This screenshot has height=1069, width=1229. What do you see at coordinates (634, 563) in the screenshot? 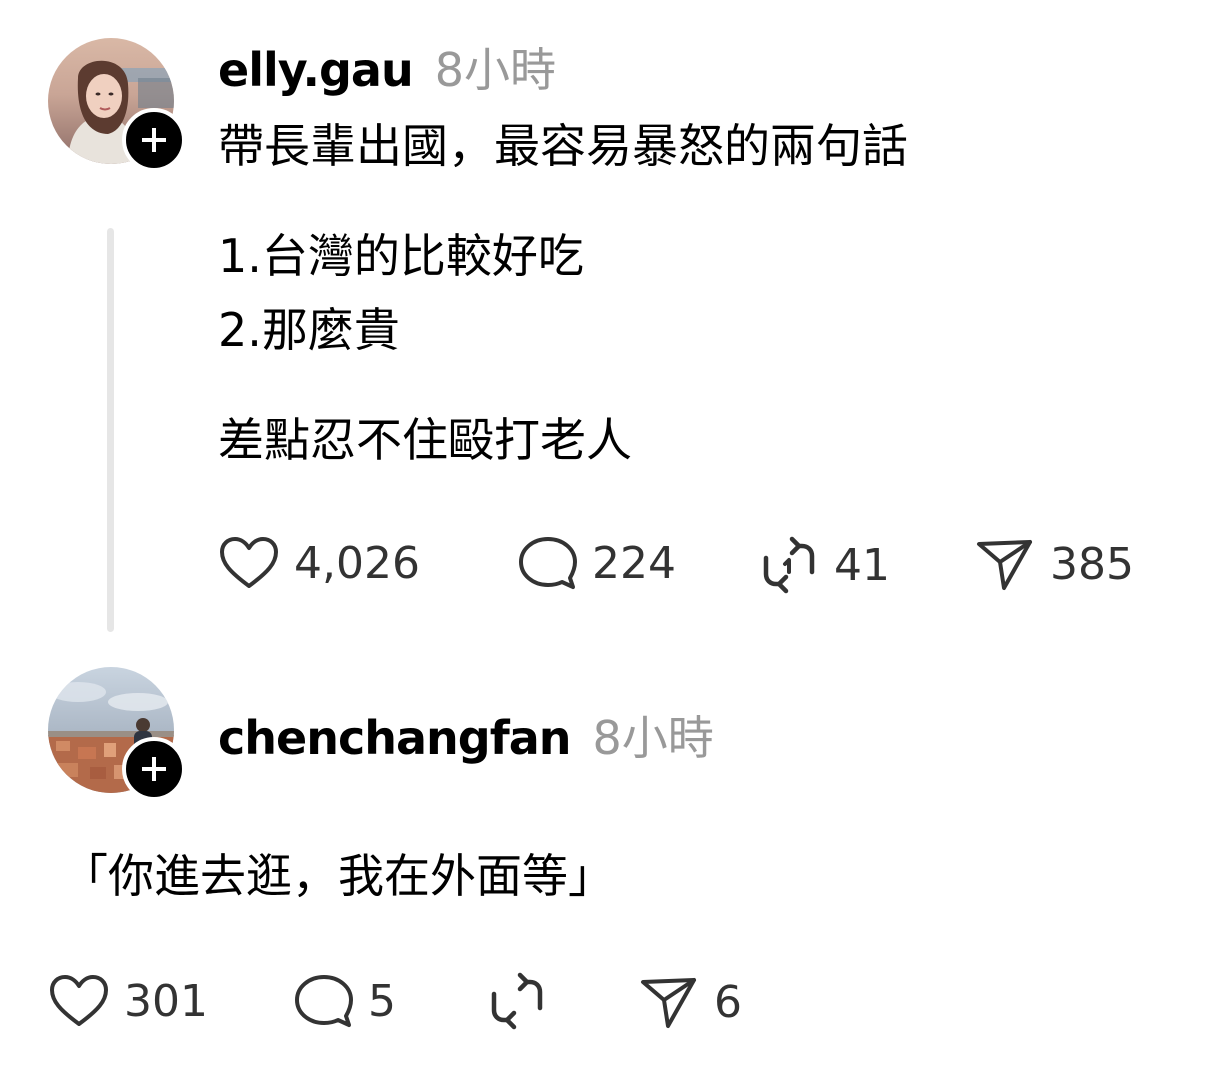
I see `comment-count: 224` at bounding box center [634, 563].